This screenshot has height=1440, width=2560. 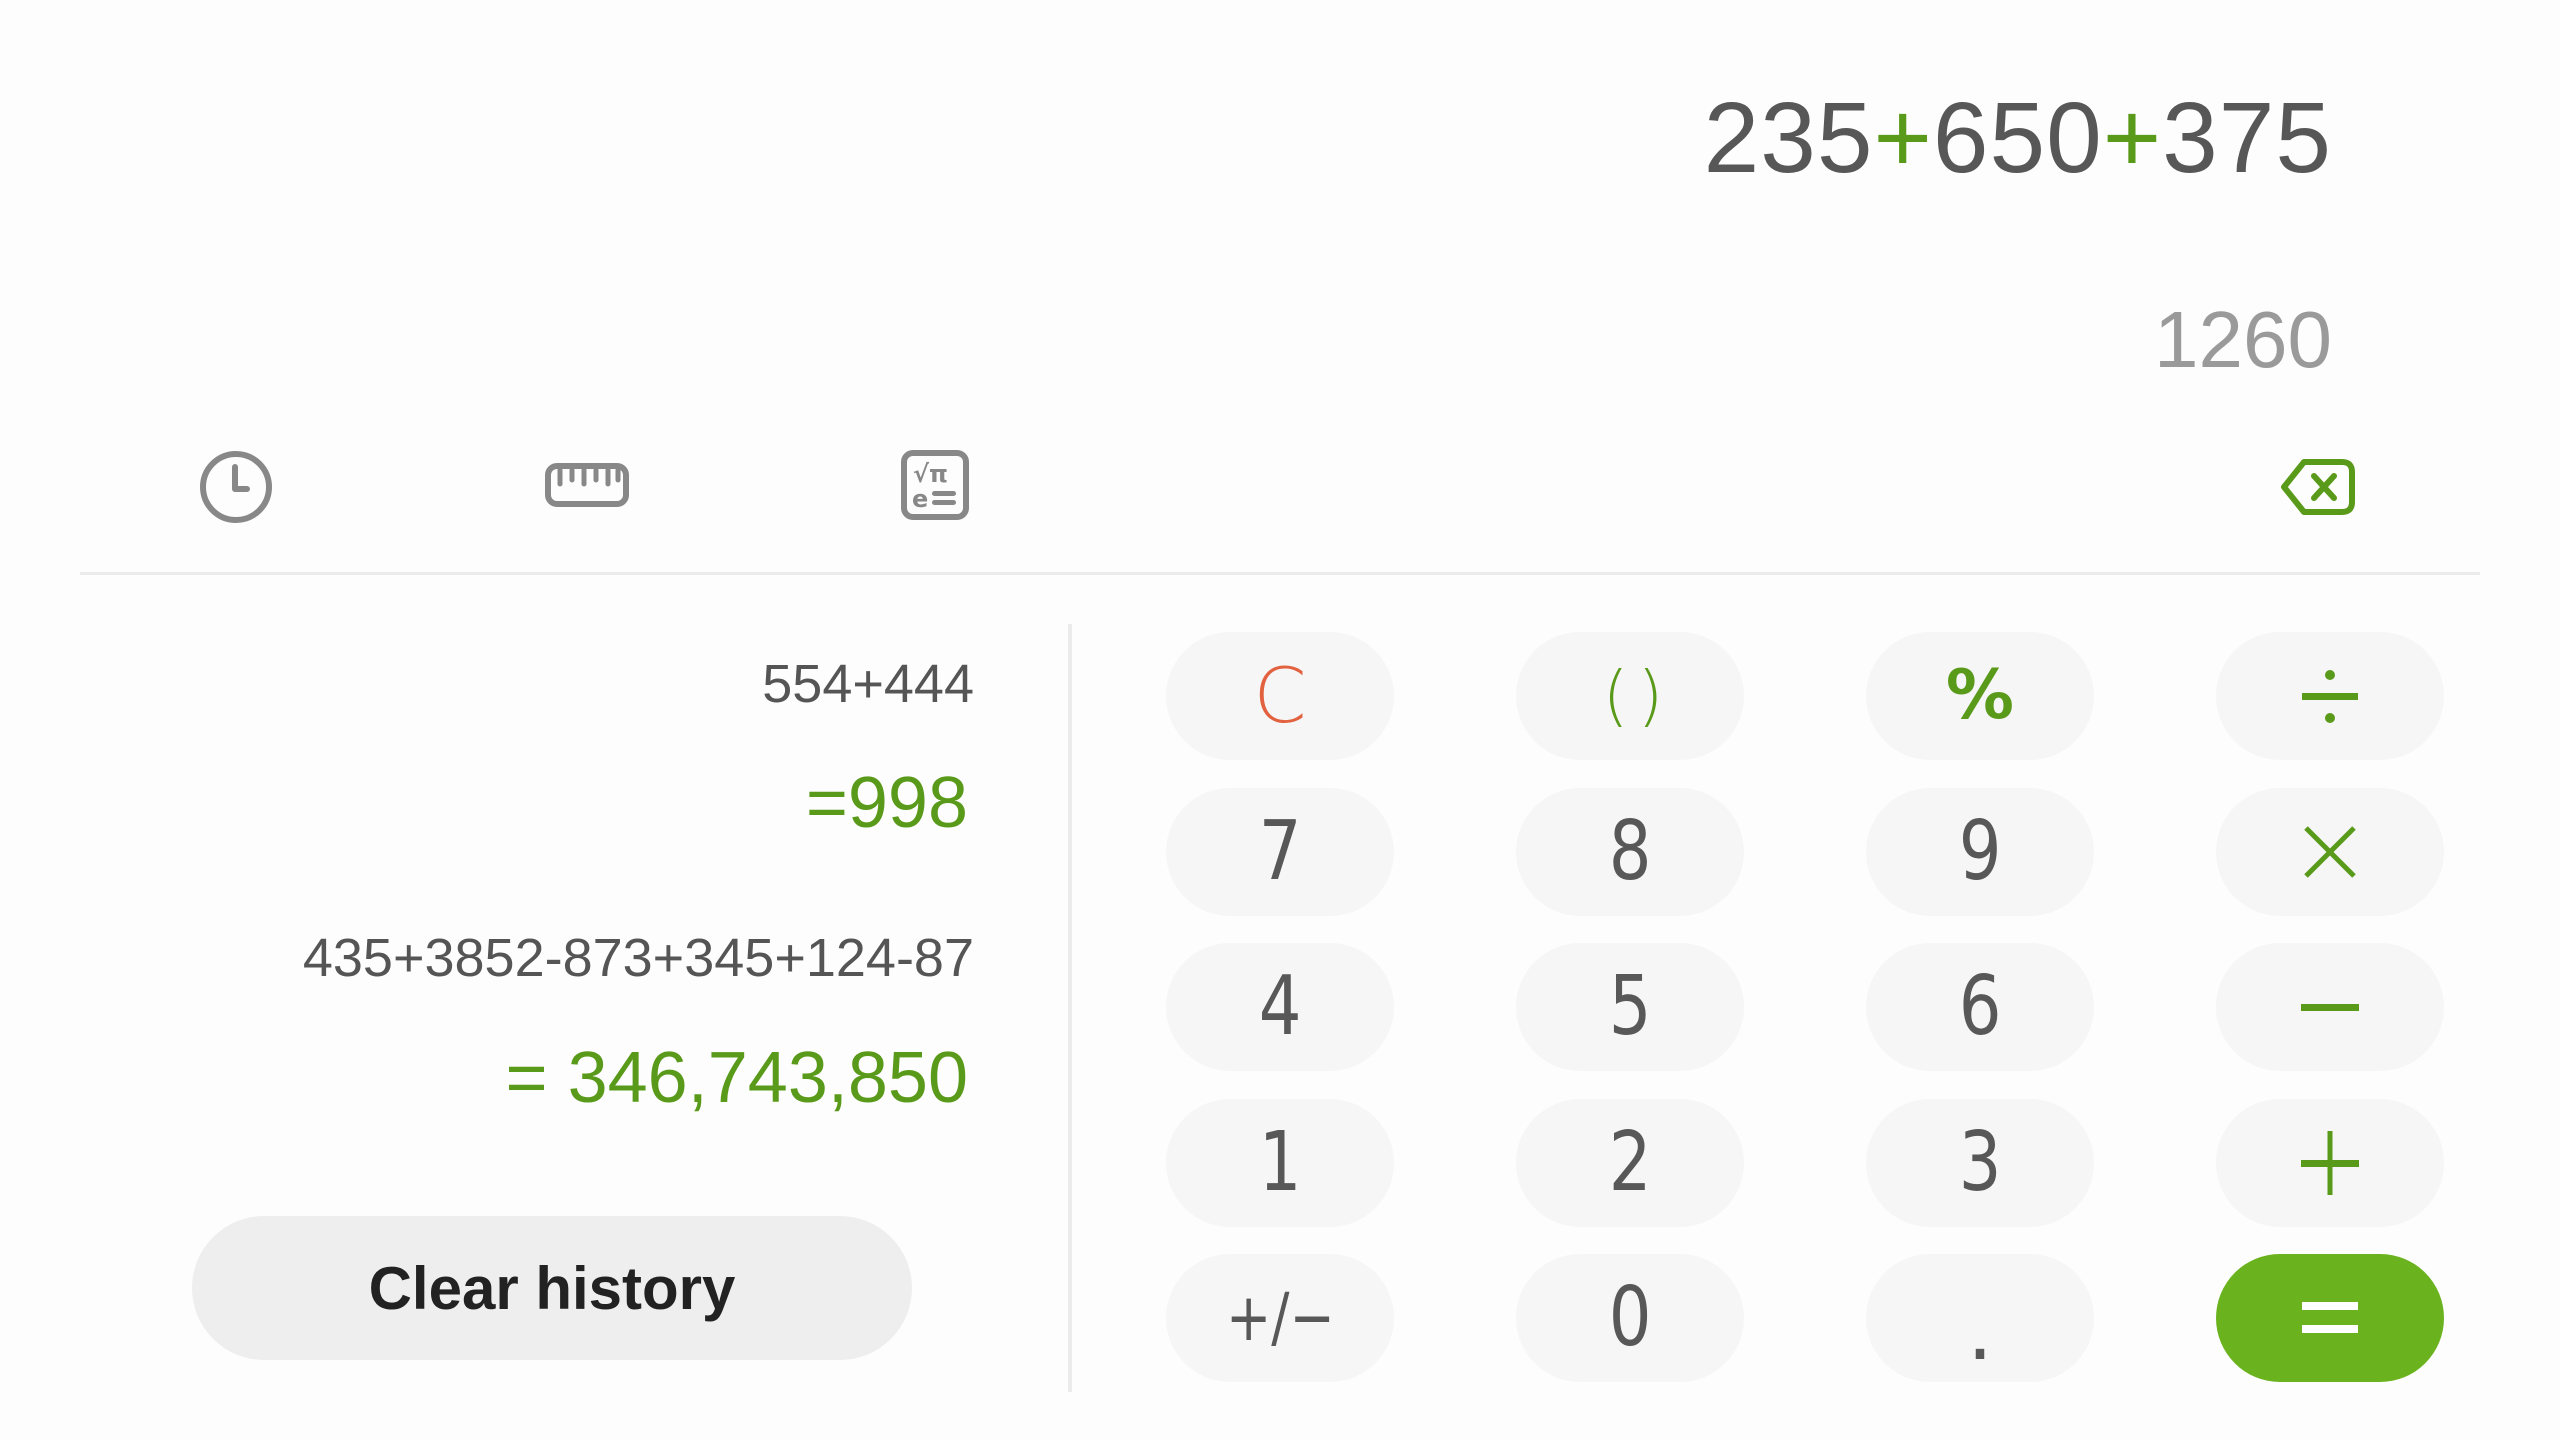 What do you see at coordinates (1788, 138) in the screenshot?
I see `expression-number: 235` at bounding box center [1788, 138].